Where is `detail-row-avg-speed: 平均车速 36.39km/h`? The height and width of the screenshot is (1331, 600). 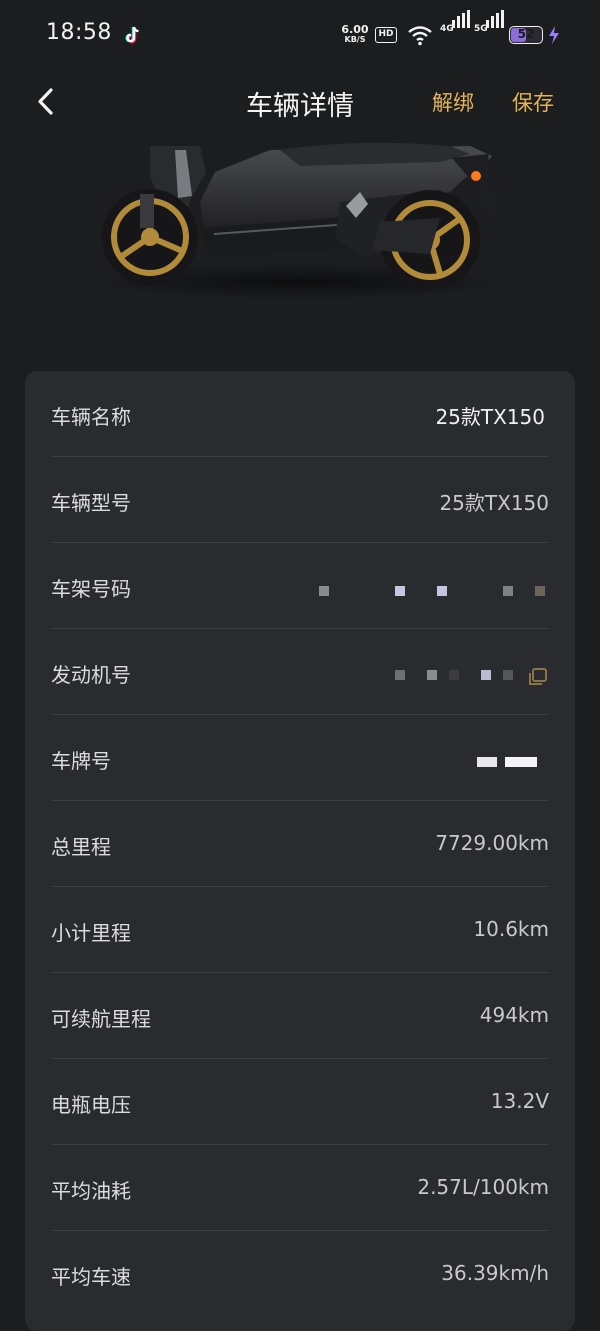 detail-row-avg-speed: 平均车速 36.39km/h is located at coordinates (300, 1274).